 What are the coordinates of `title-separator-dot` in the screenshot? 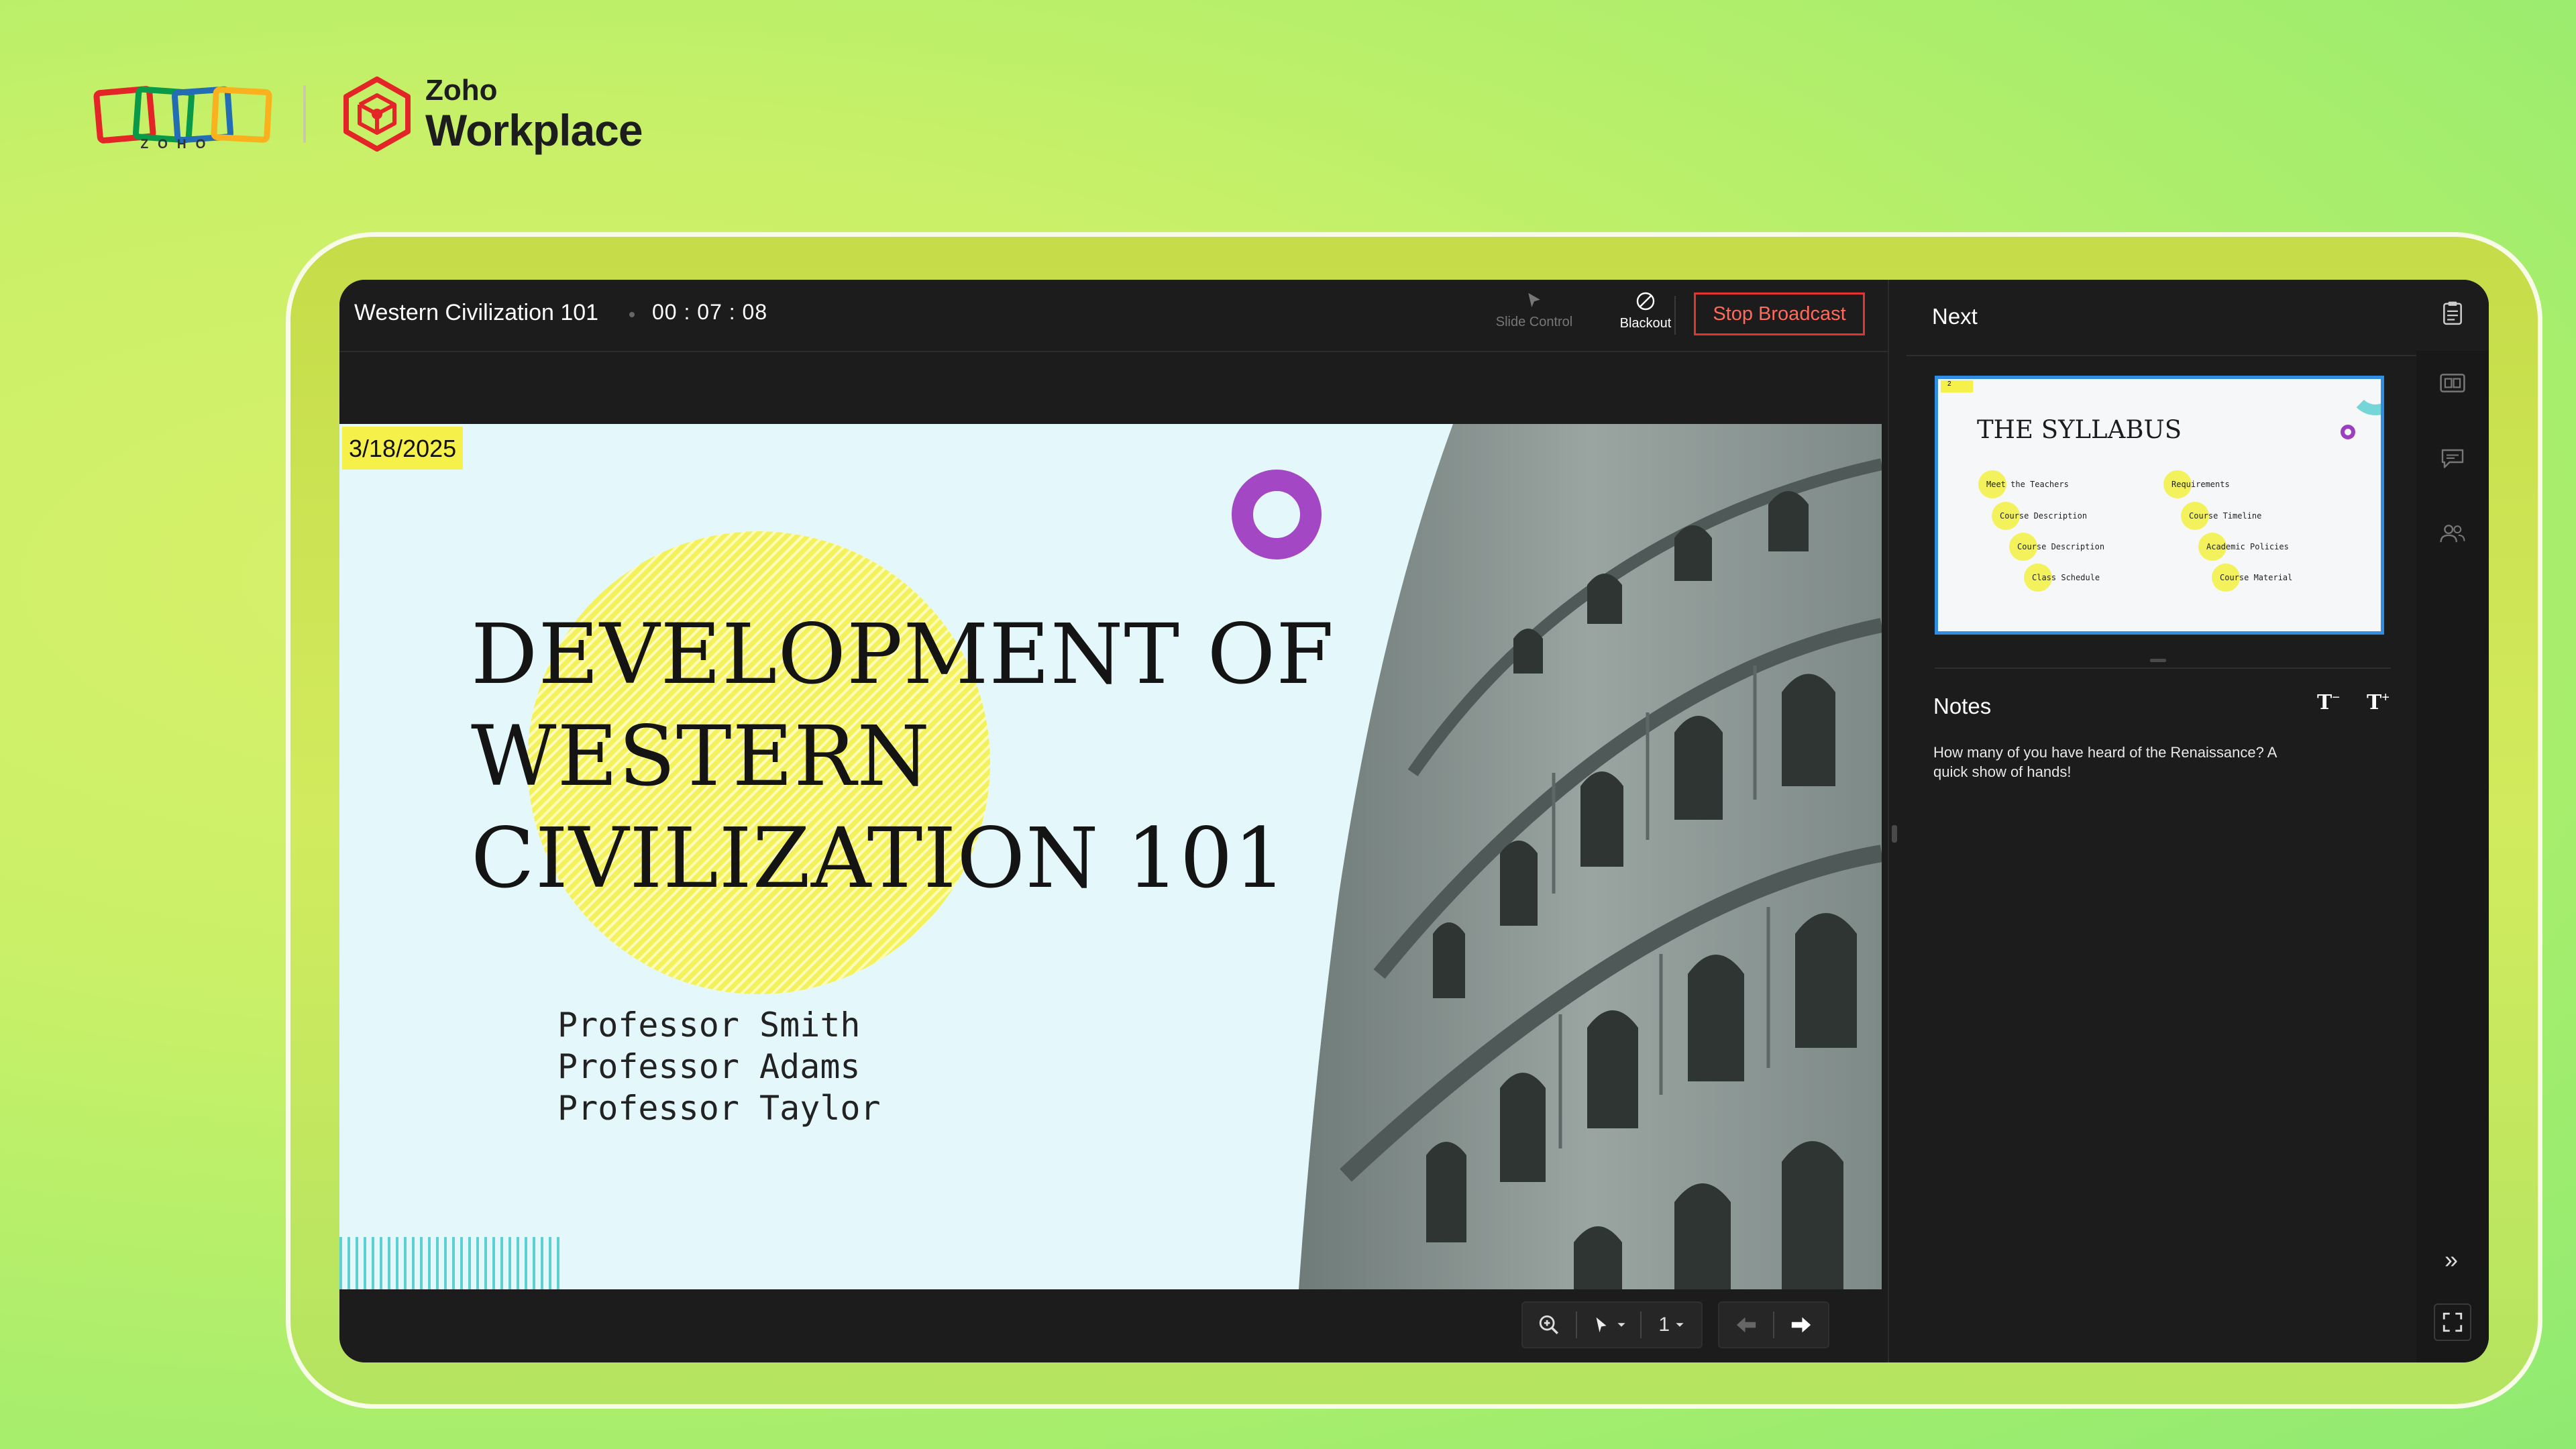 It's located at (632, 314).